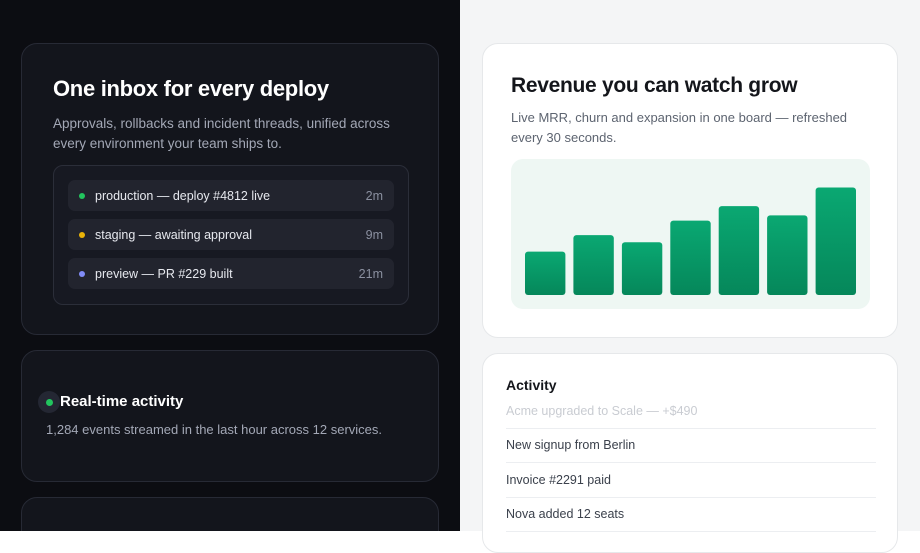 This screenshot has height=553, width=920. What do you see at coordinates (374, 234) in the screenshot?
I see `deploy-time: 9m` at bounding box center [374, 234].